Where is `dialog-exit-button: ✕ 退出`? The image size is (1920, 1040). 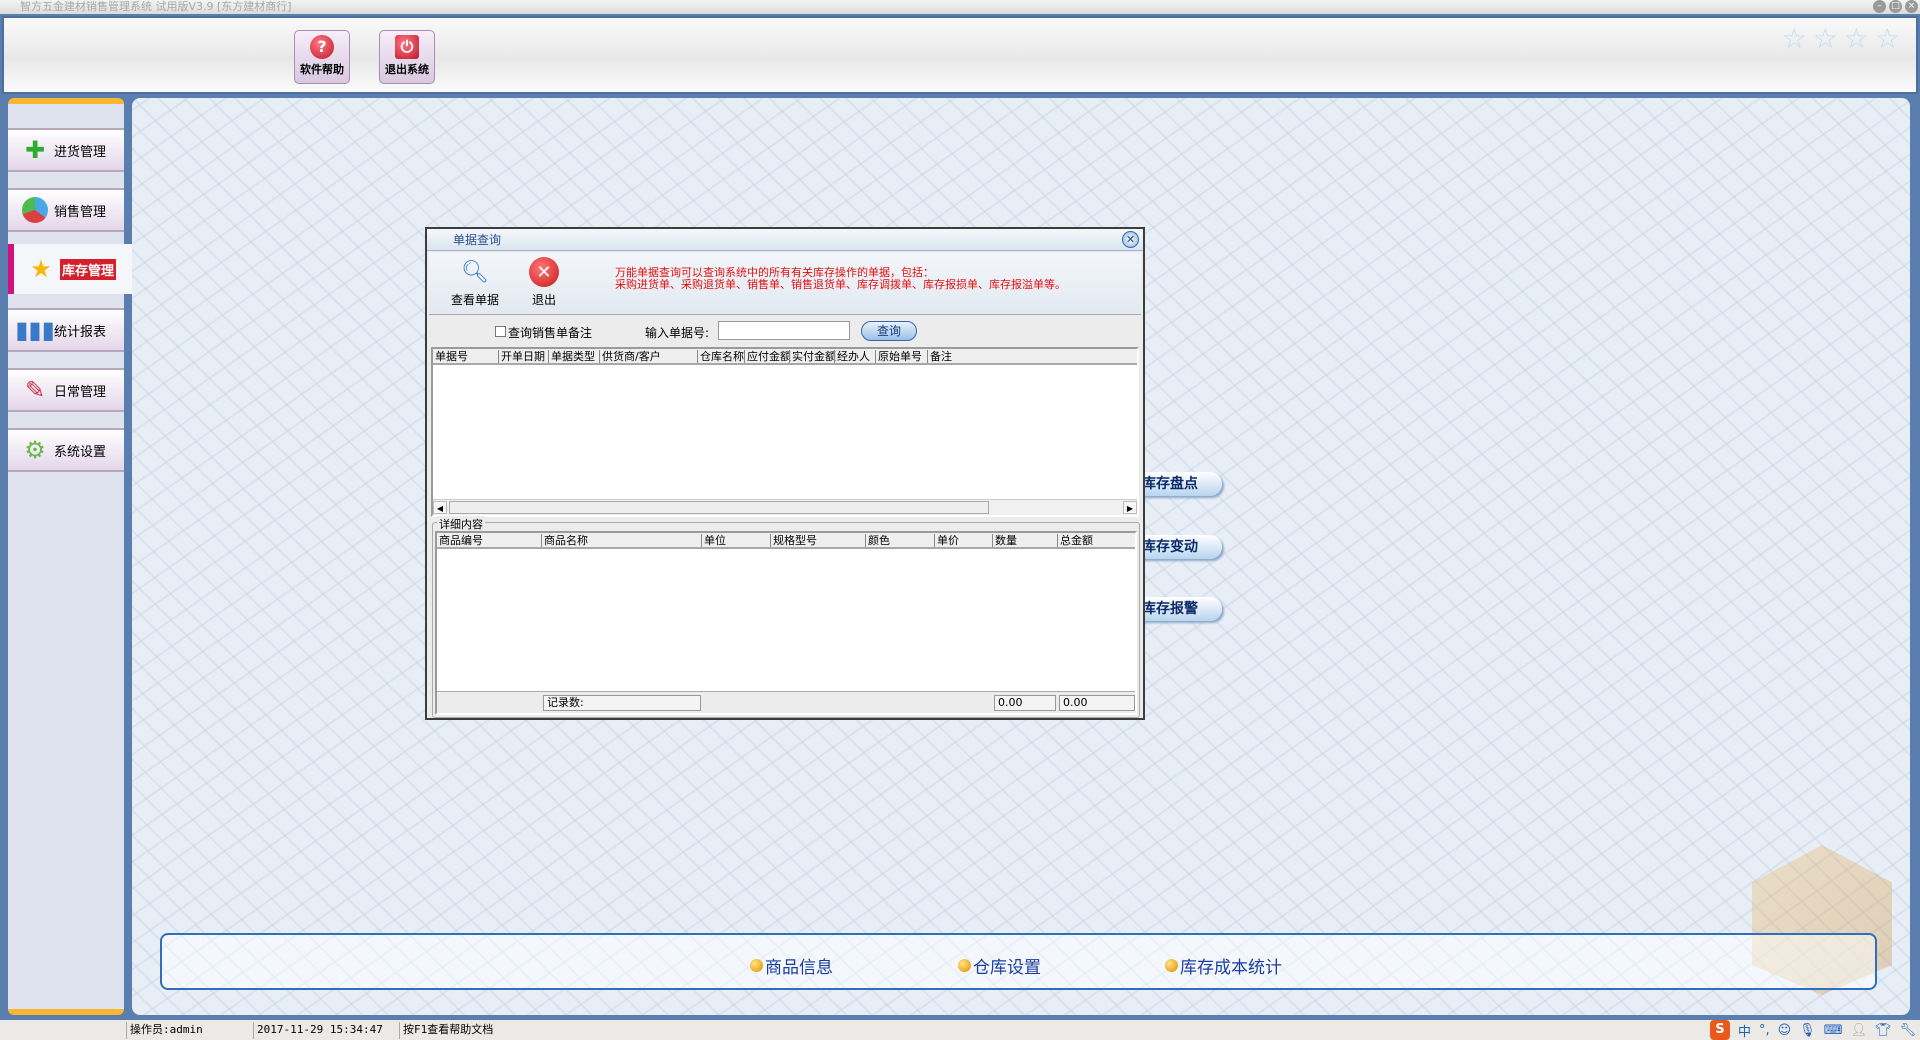
dialog-exit-button: ✕ 退出 is located at coordinates (544, 282).